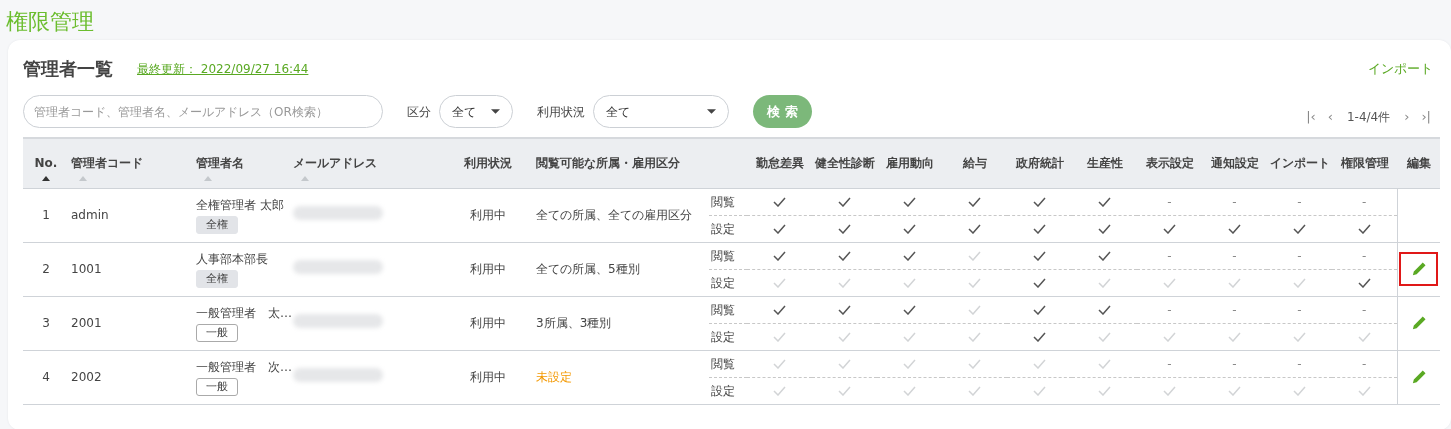 Image resolution: width=1451 pixels, height=429 pixels. What do you see at coordinates (46, 377) in the screenshot?
I see `row-number: 4` at bounding box center [46, 377].